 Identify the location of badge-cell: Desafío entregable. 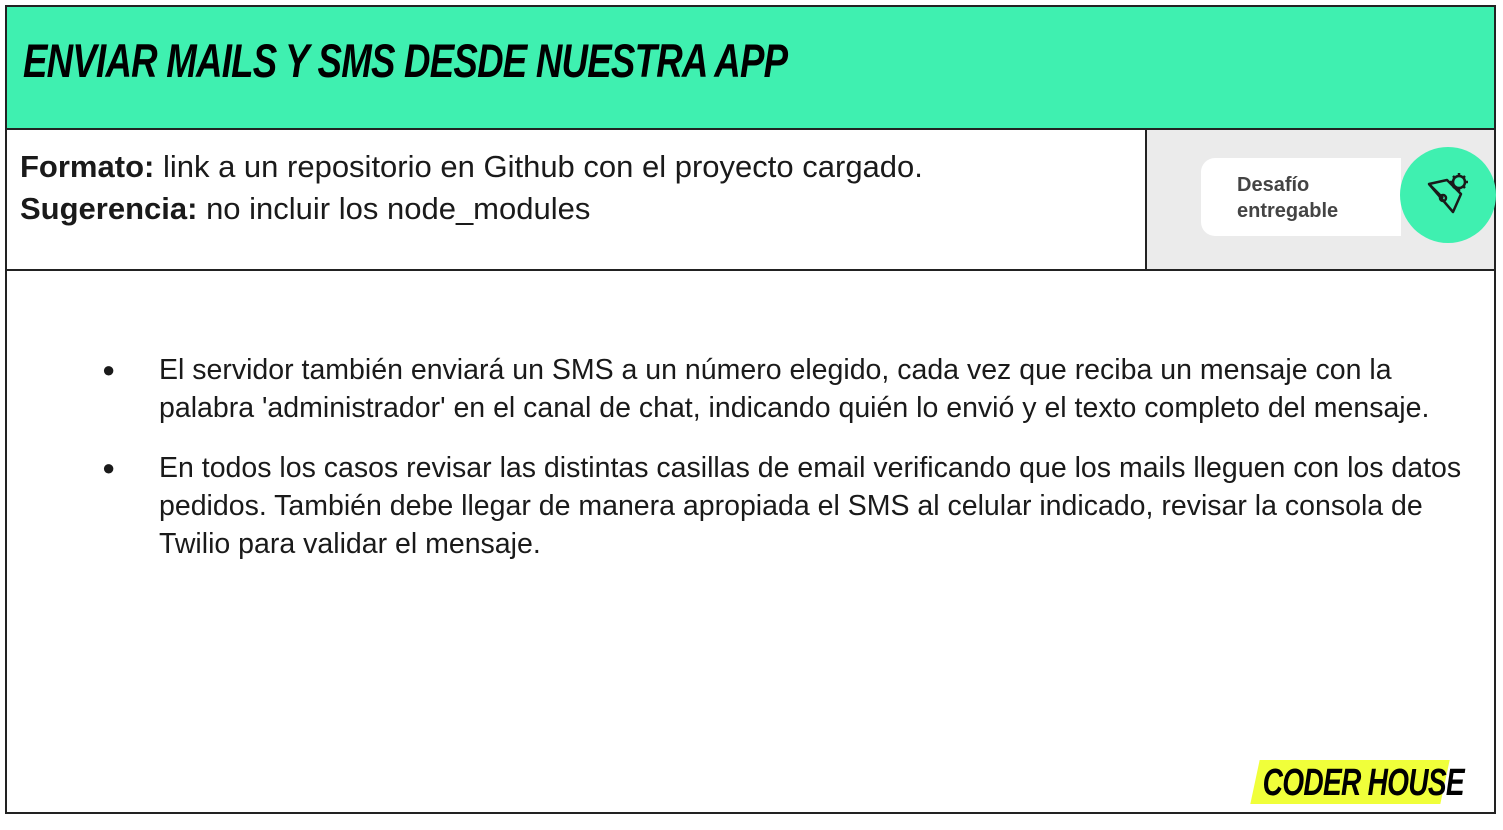
(1320, 199).